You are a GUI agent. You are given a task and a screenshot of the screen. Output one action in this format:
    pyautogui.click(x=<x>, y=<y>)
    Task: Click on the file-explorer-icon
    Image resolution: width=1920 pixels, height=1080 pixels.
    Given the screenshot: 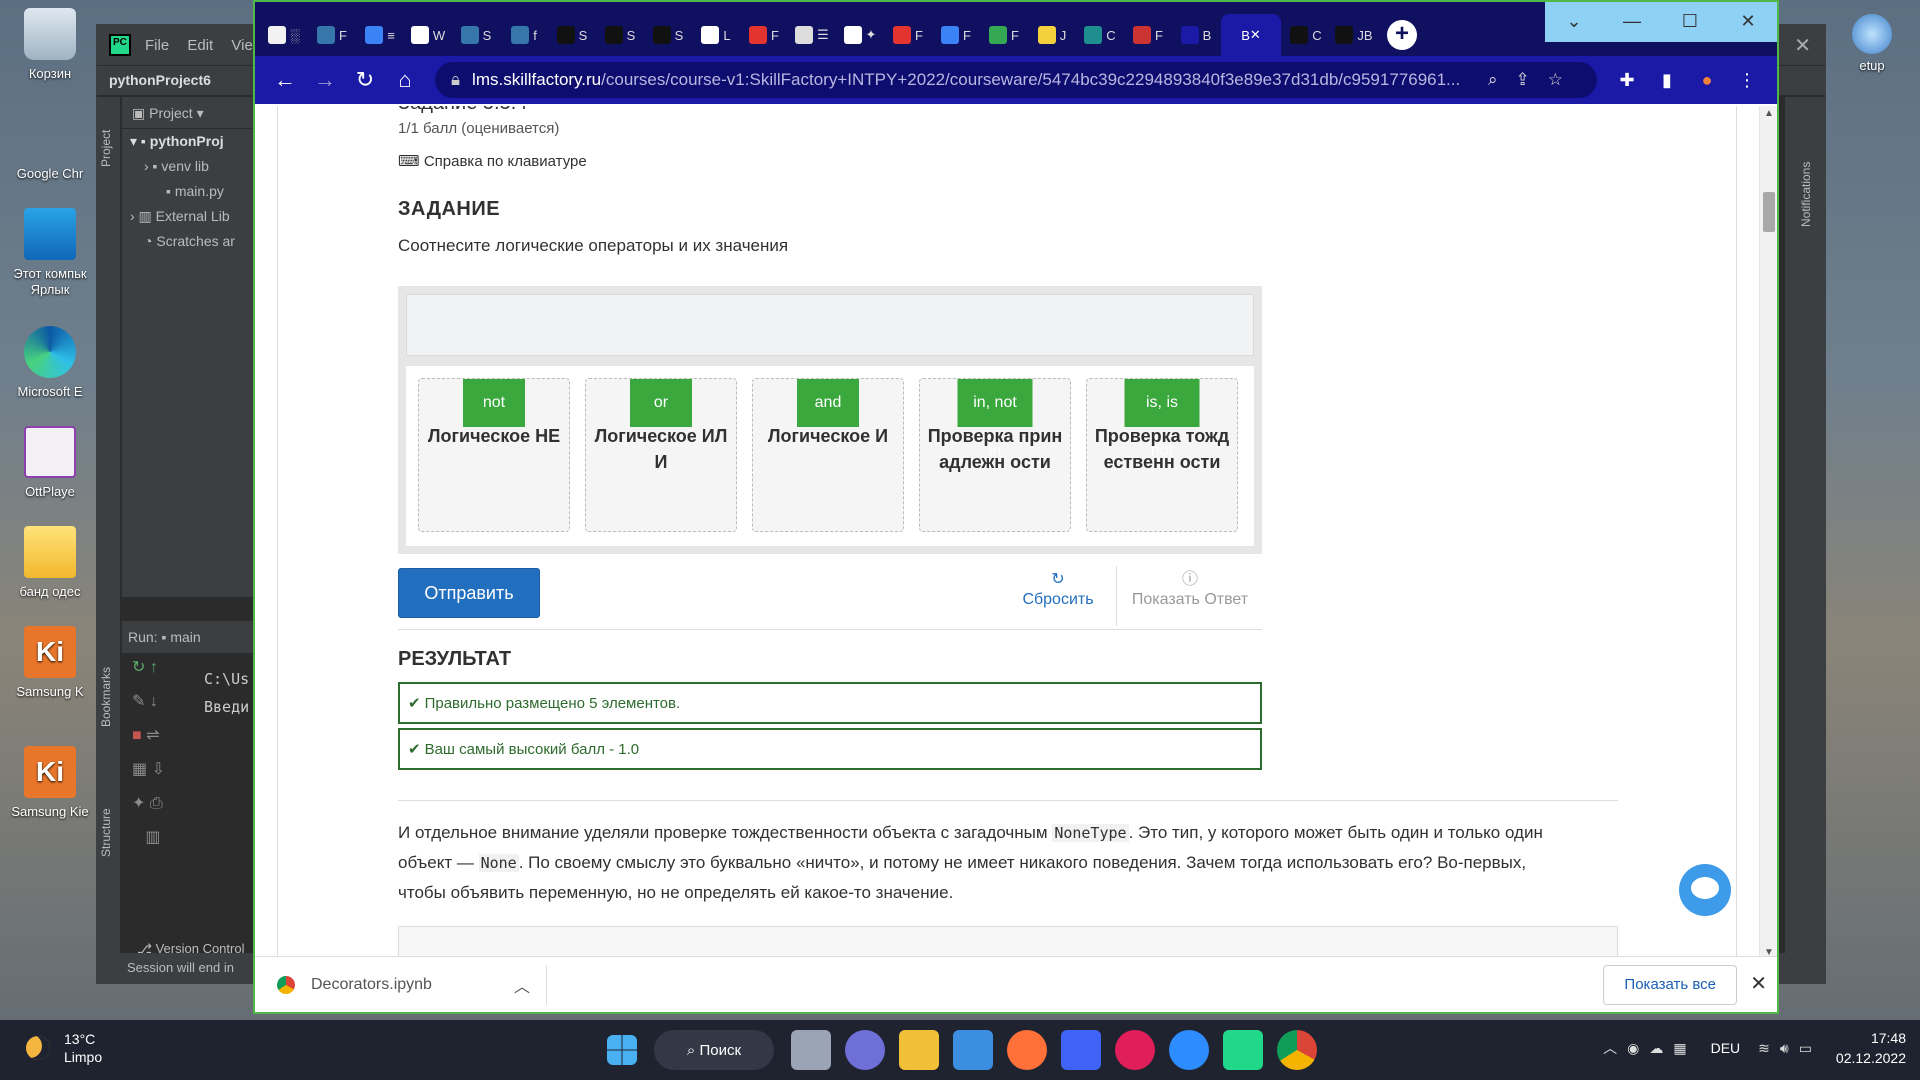 What is the action you would take?
    pyautogui.click(x=919, y=1050)
    